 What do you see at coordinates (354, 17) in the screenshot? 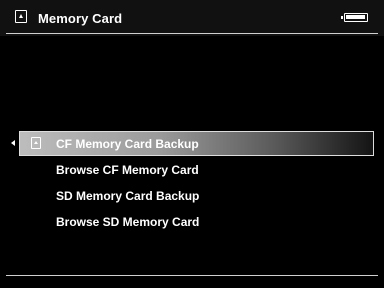
I see `battery-icon` at bounding box center [354, 17].